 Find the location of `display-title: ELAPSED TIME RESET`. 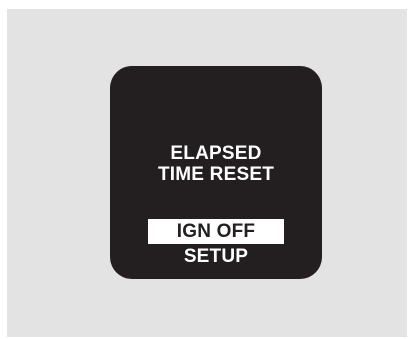

display-title: ELAPSED TIME RESET is located at coordinates (216, 164).